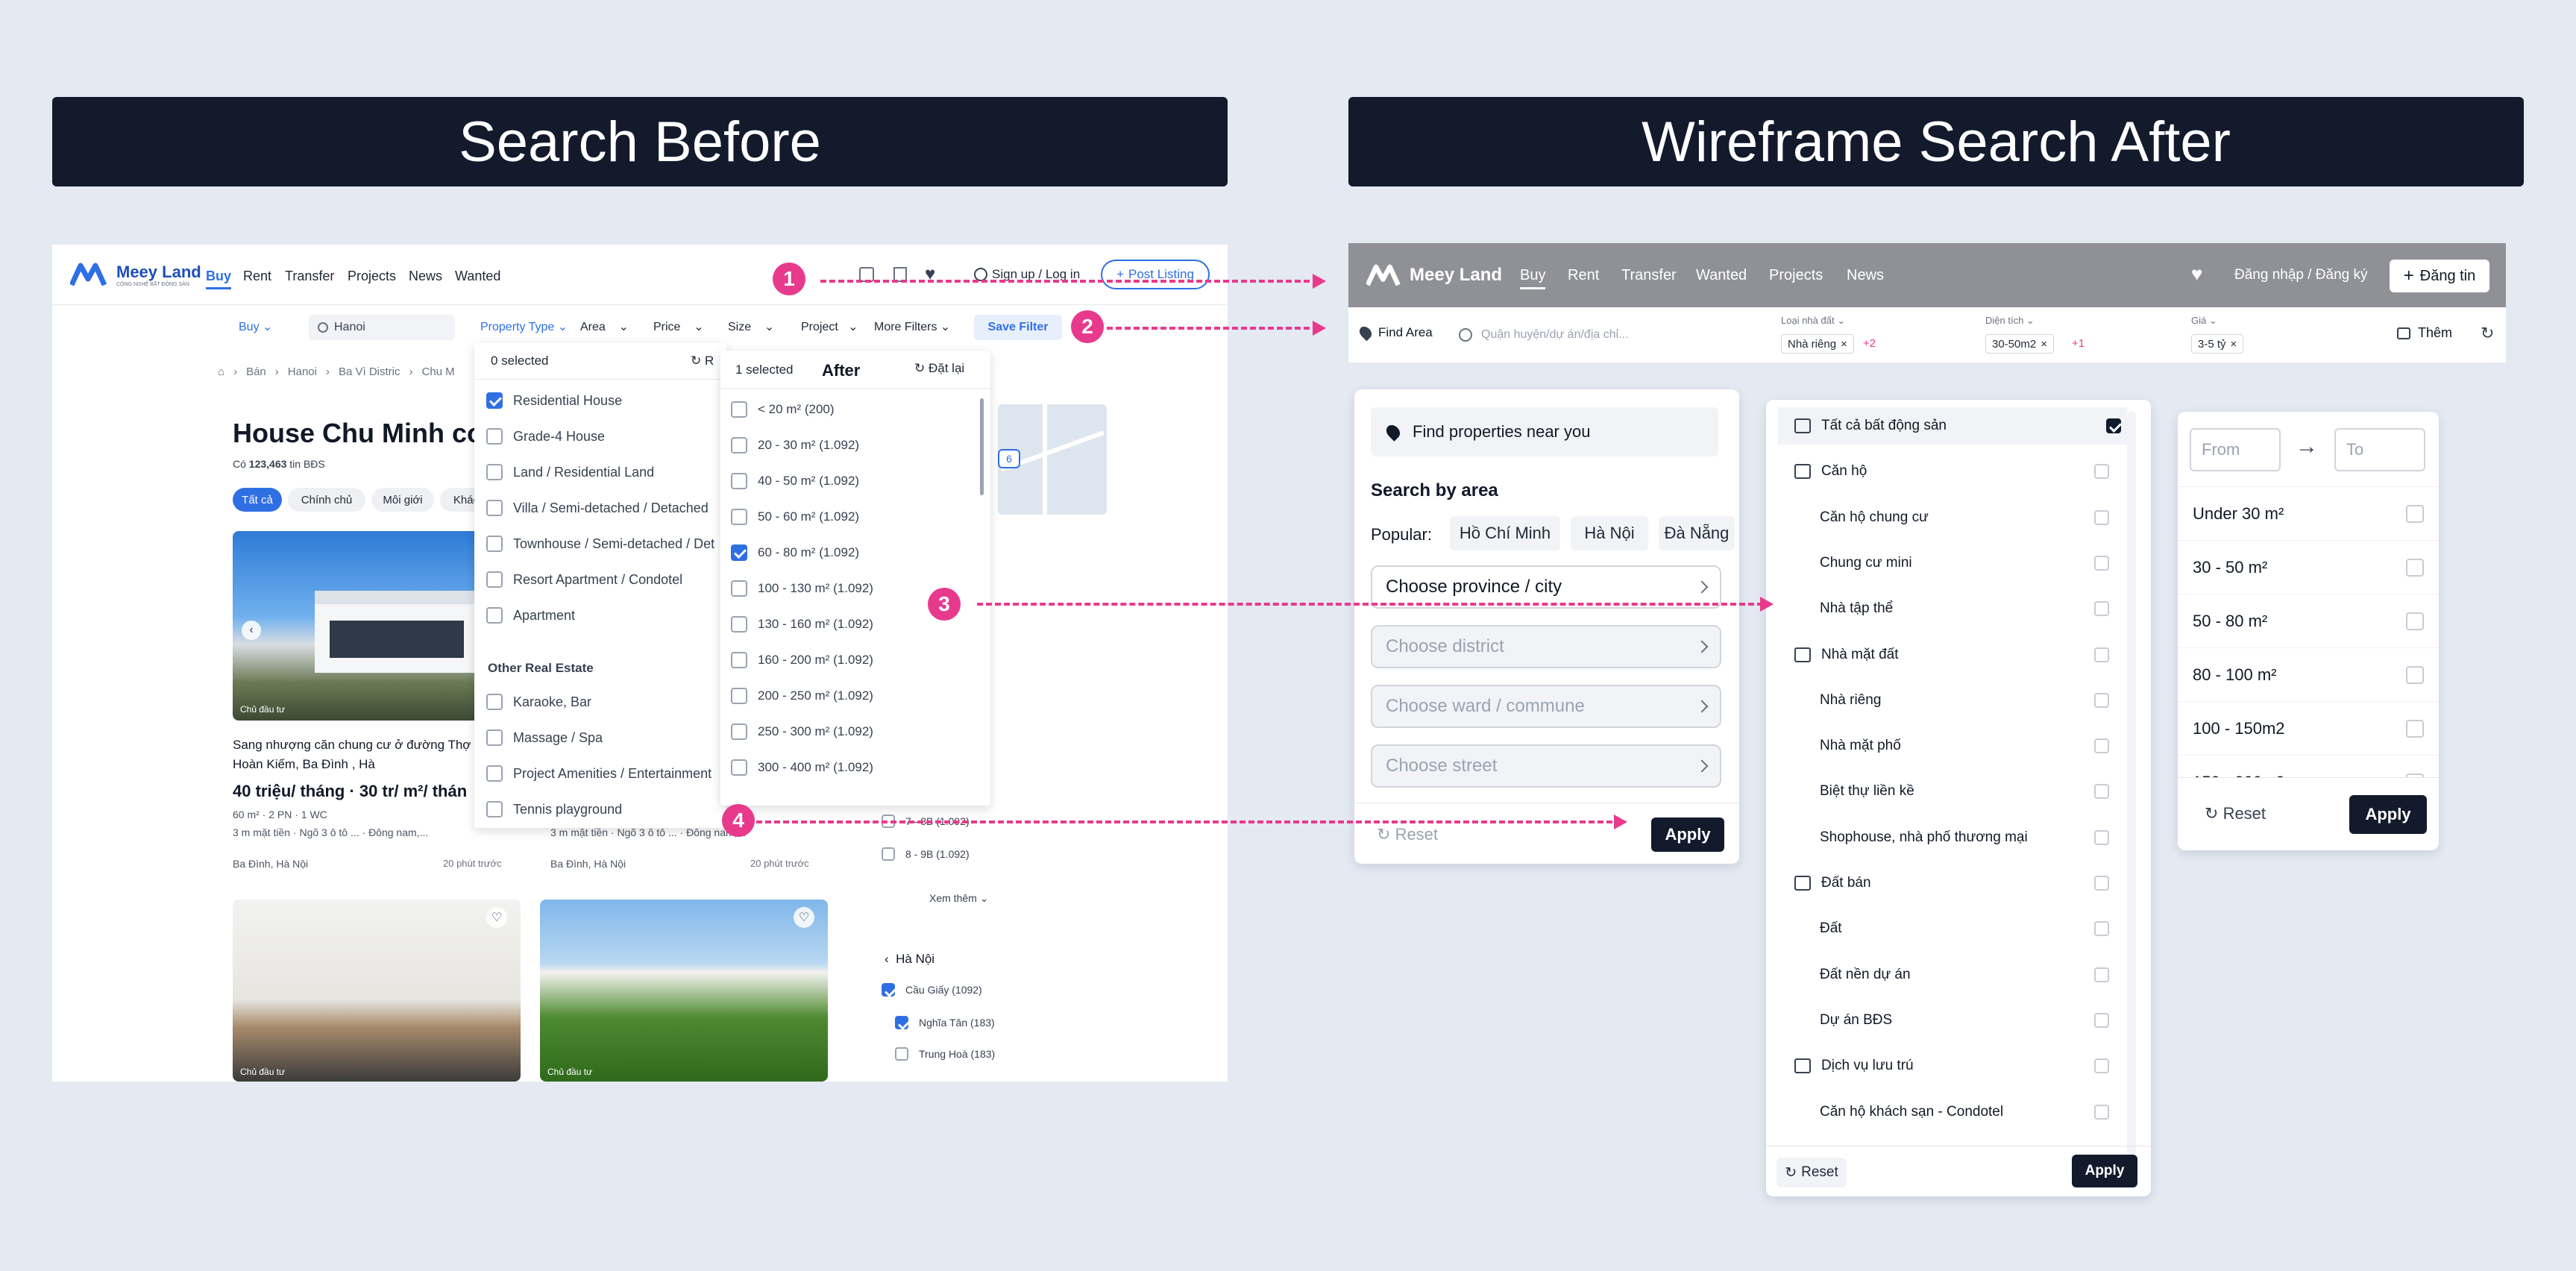 The height and width of the screenshot is (1271, 2576). What do you see at coordinates (804, 917) in the screenshot?
I see `favorite-icon: ♡` at bounding box center [804, 917].